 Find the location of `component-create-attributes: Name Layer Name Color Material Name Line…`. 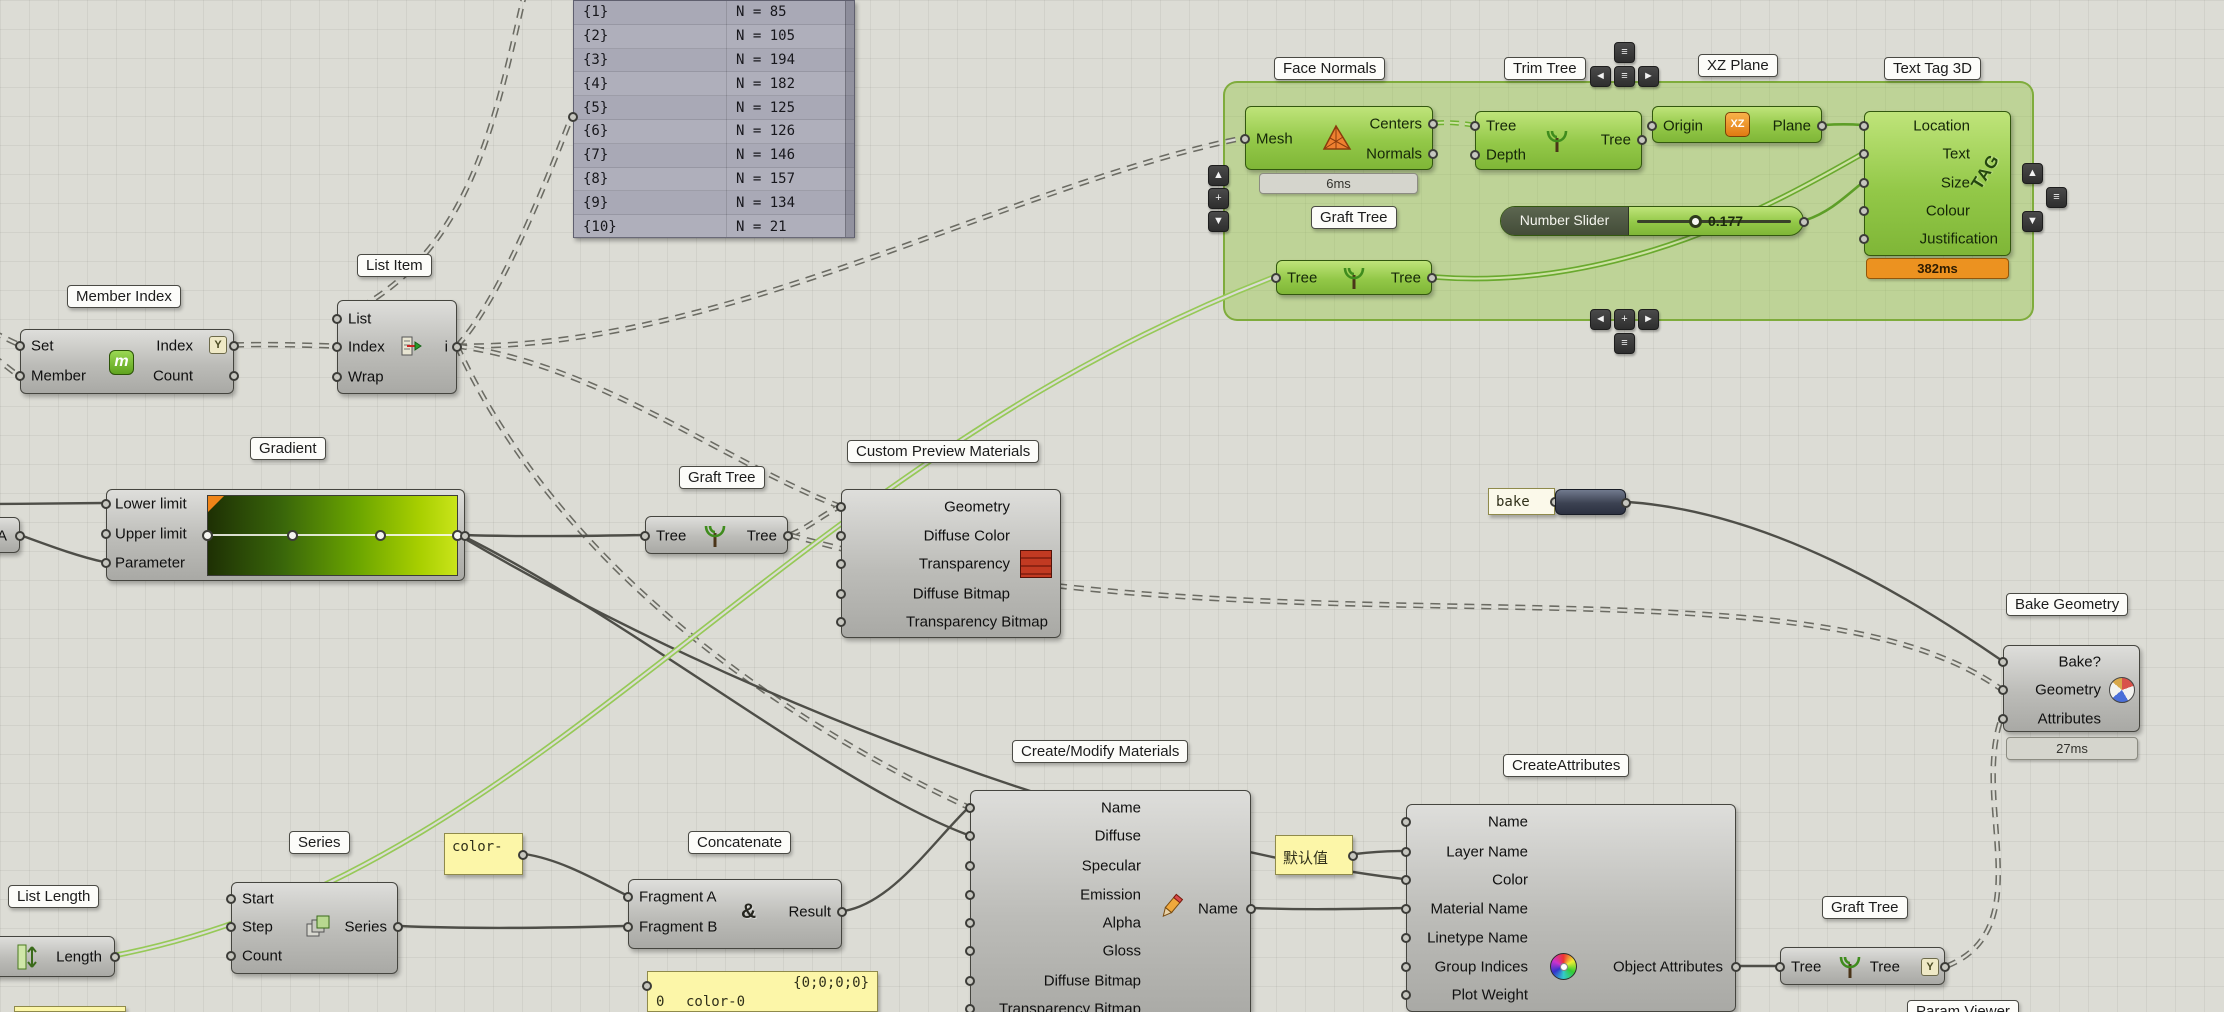

component-create-attributes: Name Layer Name Color Material Name Line… is located at coordinates (1571, 908).